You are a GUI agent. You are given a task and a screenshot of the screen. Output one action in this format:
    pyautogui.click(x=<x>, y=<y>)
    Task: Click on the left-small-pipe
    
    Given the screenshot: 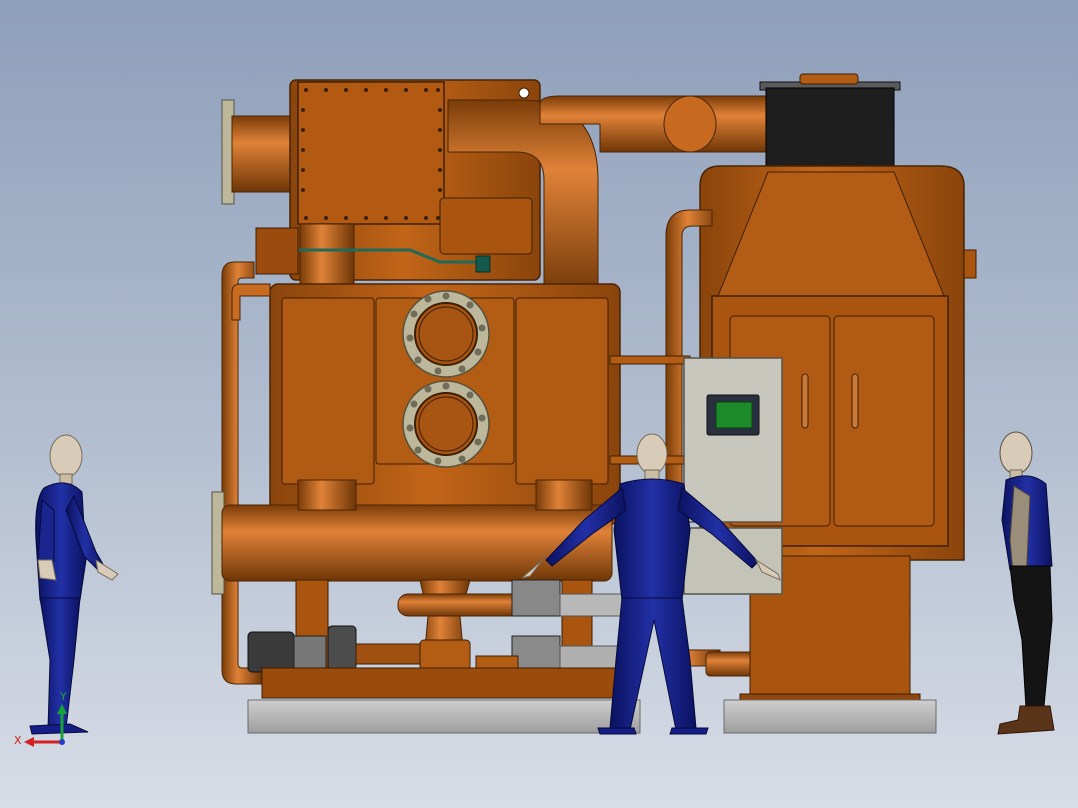 What is the action you would take?
    pyautogui.click(x=251, y=302)
    